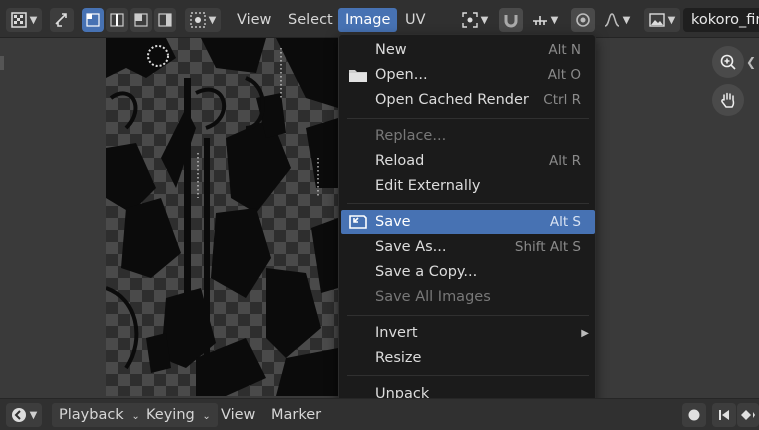  What do you see at coordinates (400, 161) in the screenshot?
I see `menu-item-label: Reload` at bounding box center [400, 161].